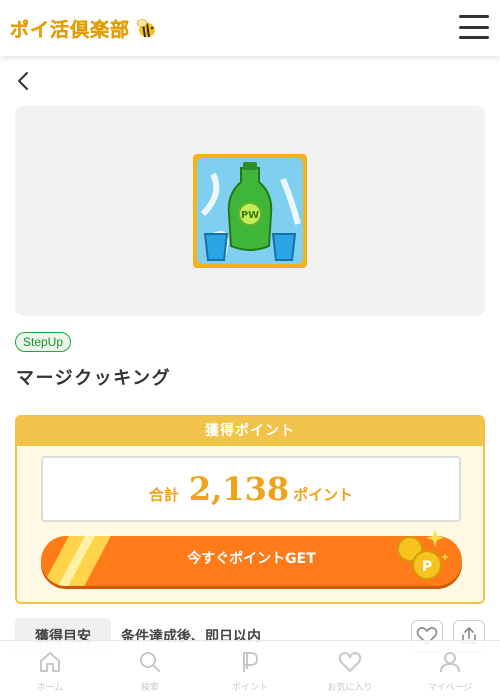 This screenshot has height=700, width=500. Describe the element at coordinates (94, 378) in the screenshot. I see `offer-title: マージクッキング` at that location.